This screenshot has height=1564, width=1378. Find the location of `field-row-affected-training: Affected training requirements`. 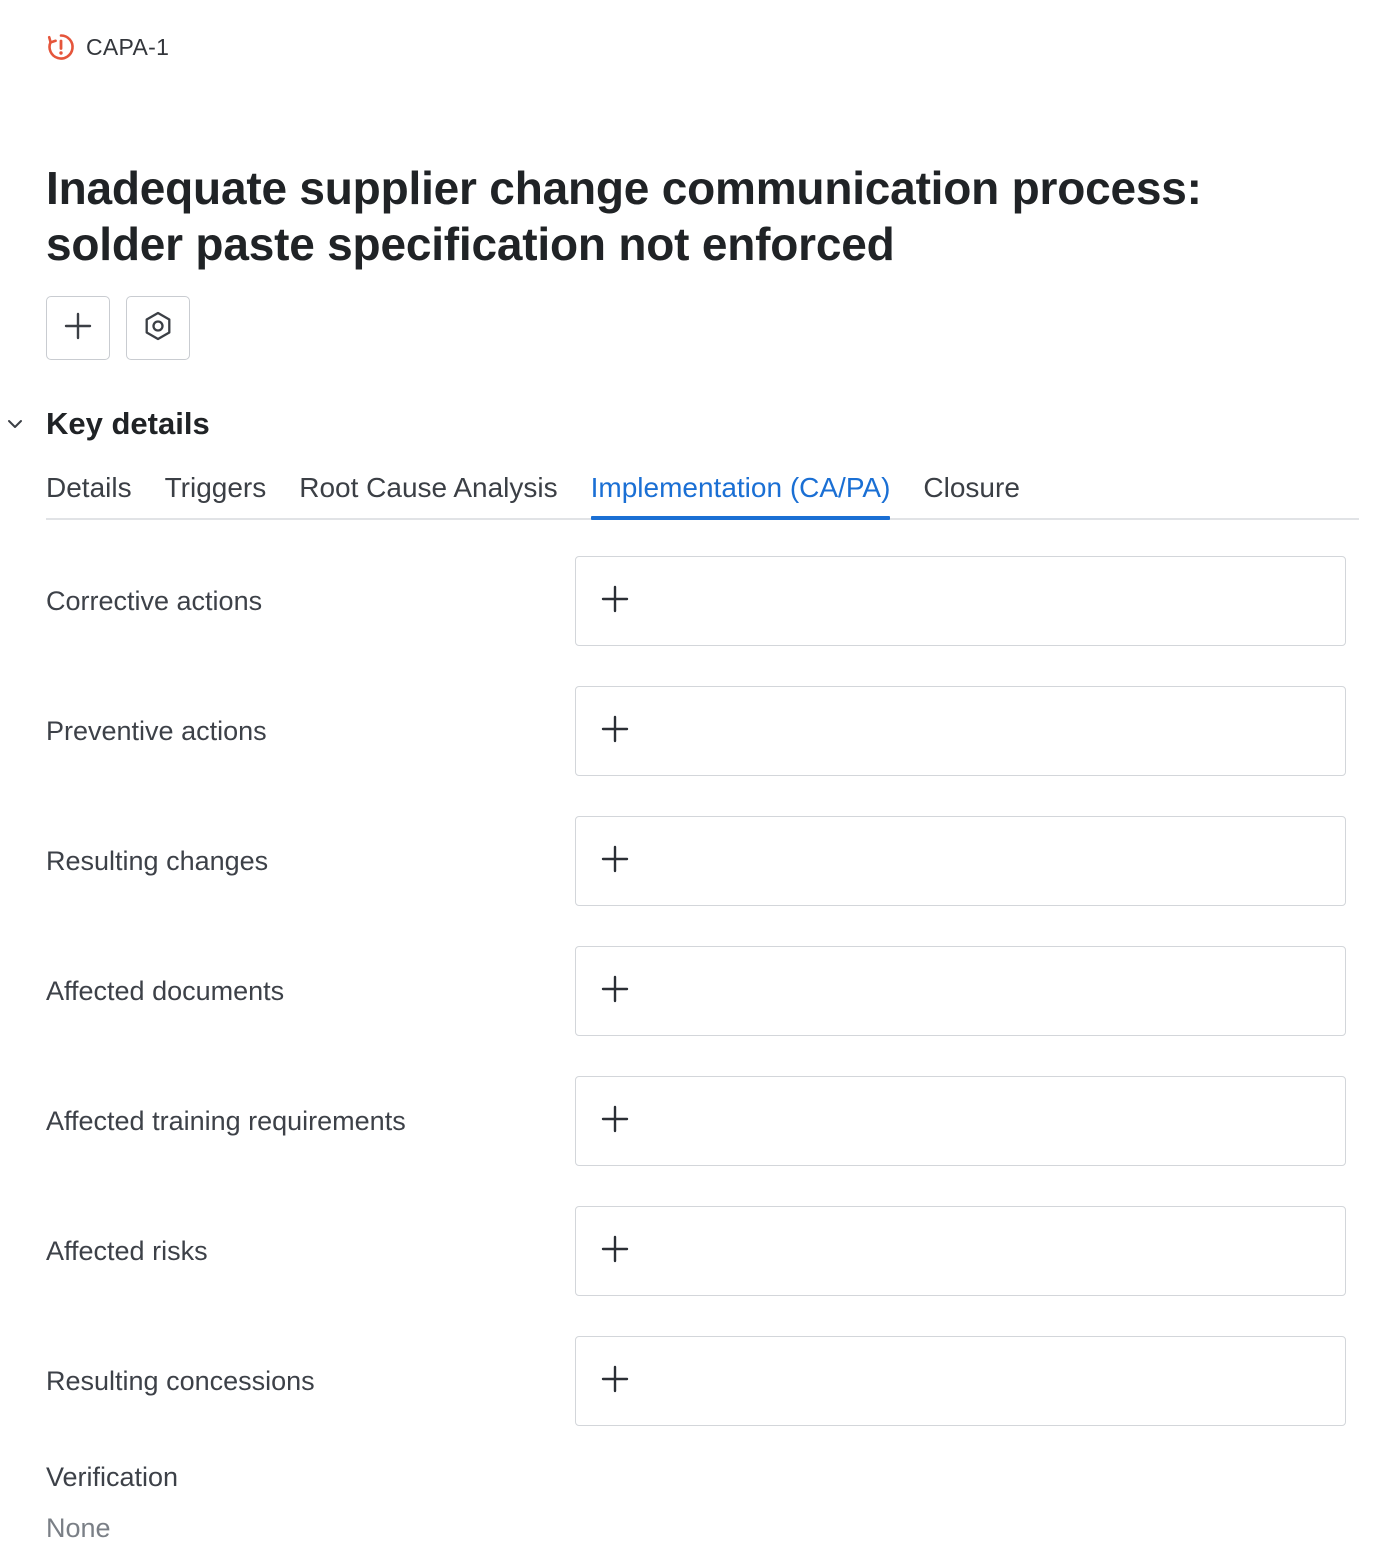

field-row-affected-training: Affected training requirements is located at coordinates (696, 1121).